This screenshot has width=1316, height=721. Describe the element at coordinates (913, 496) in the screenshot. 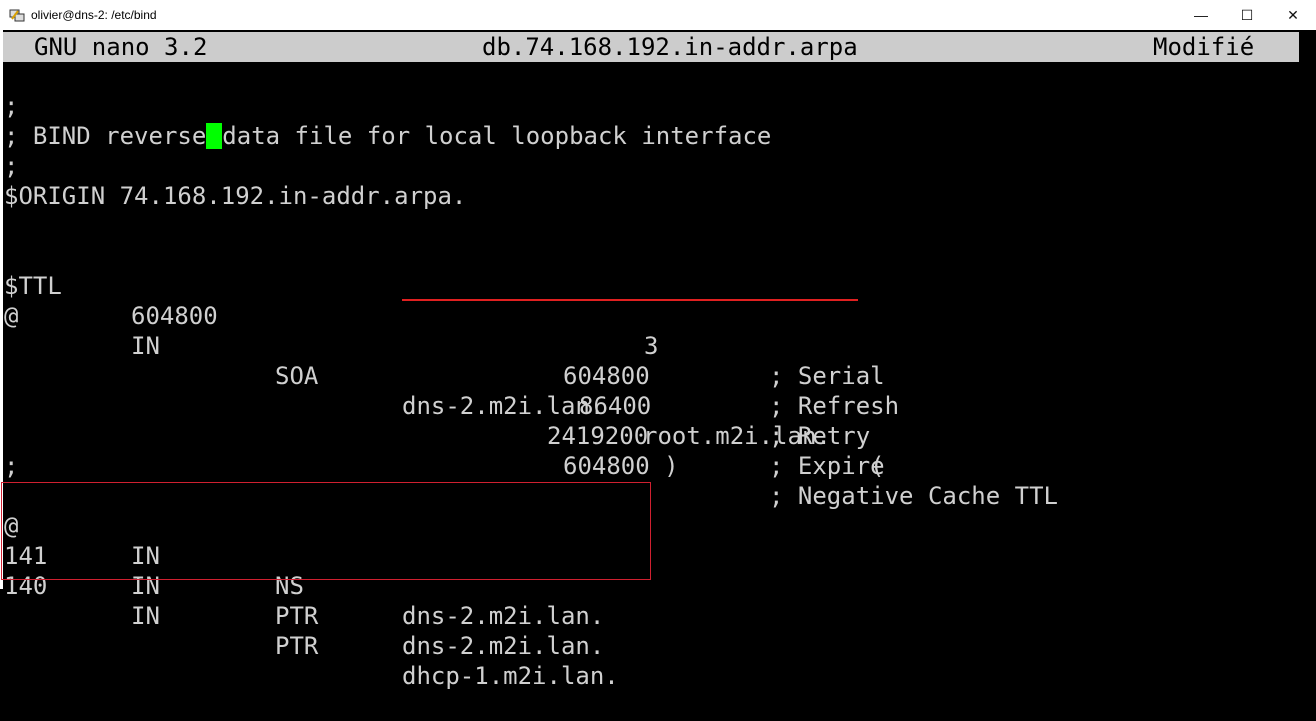

I see `negttl-comment: ; Negative Cache TTL` at that location.